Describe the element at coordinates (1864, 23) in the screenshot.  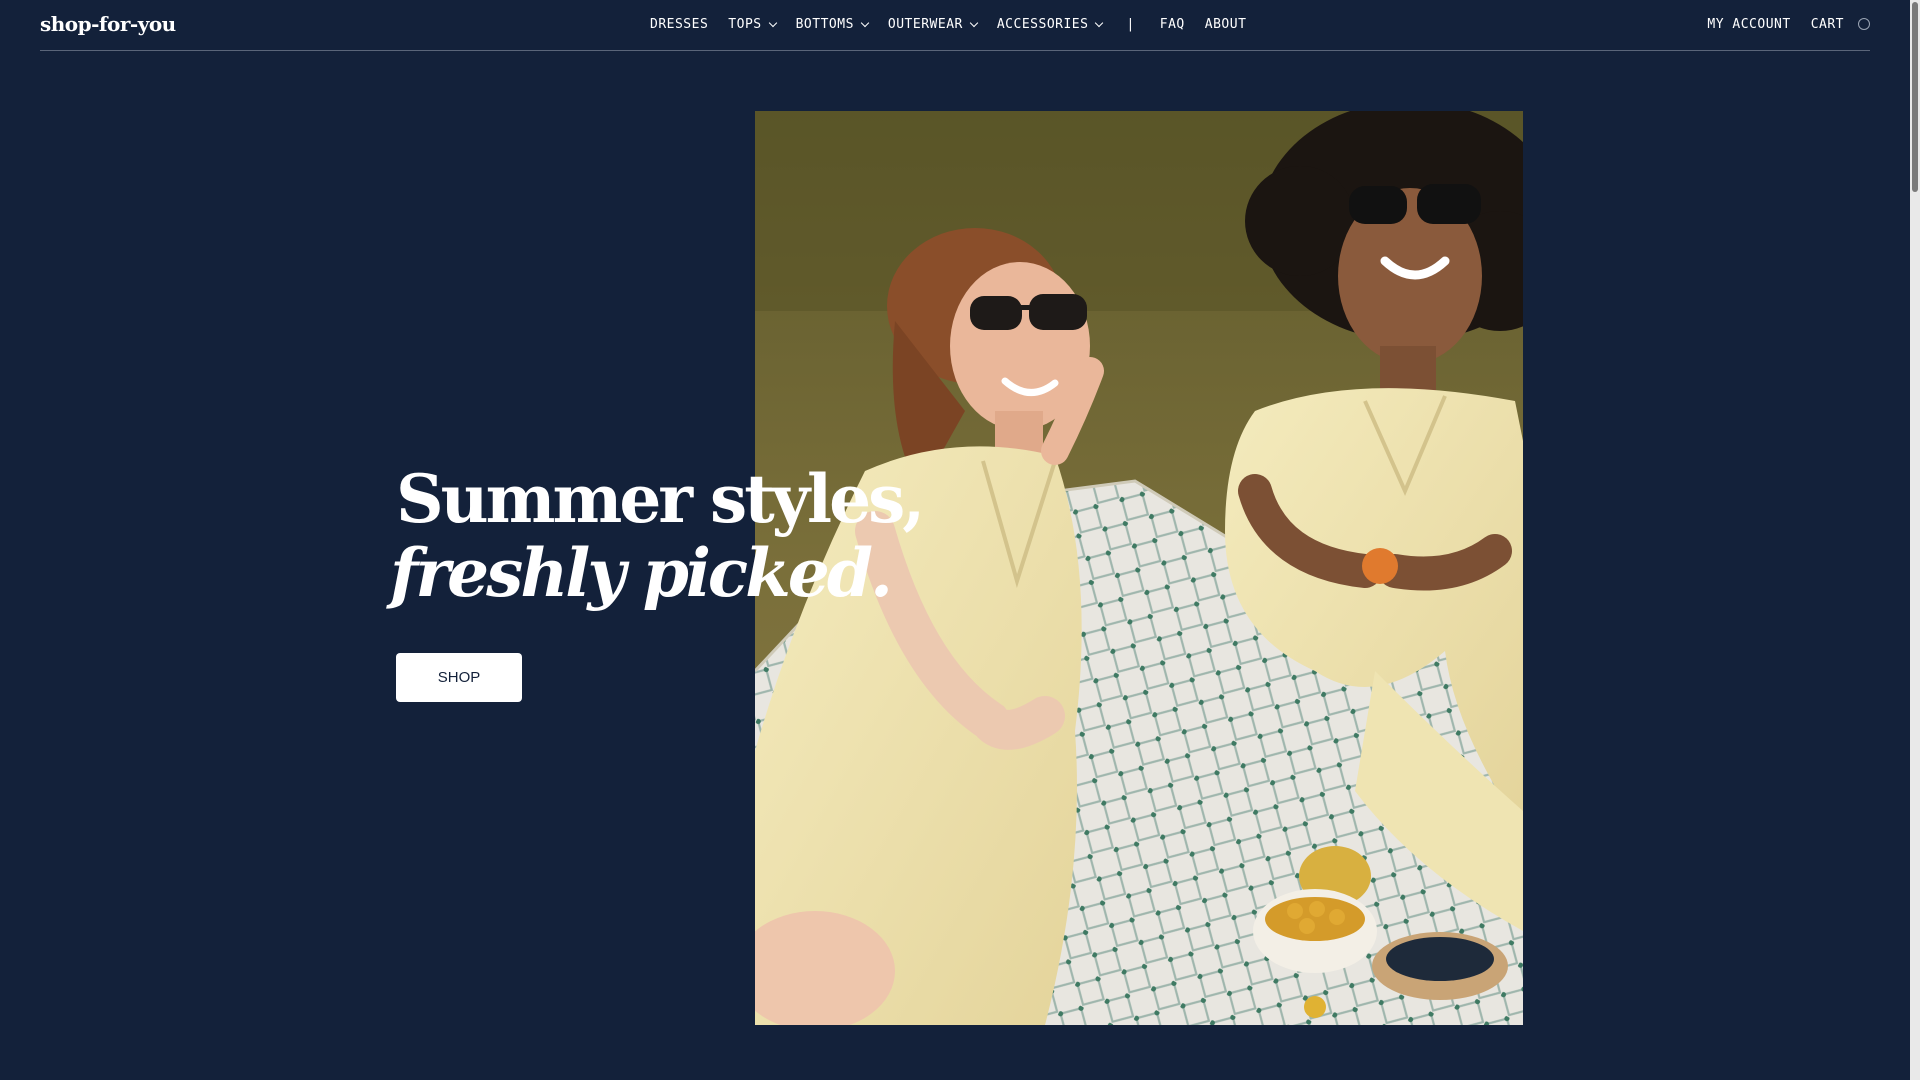
I see `cart-circle-icon` at that location.